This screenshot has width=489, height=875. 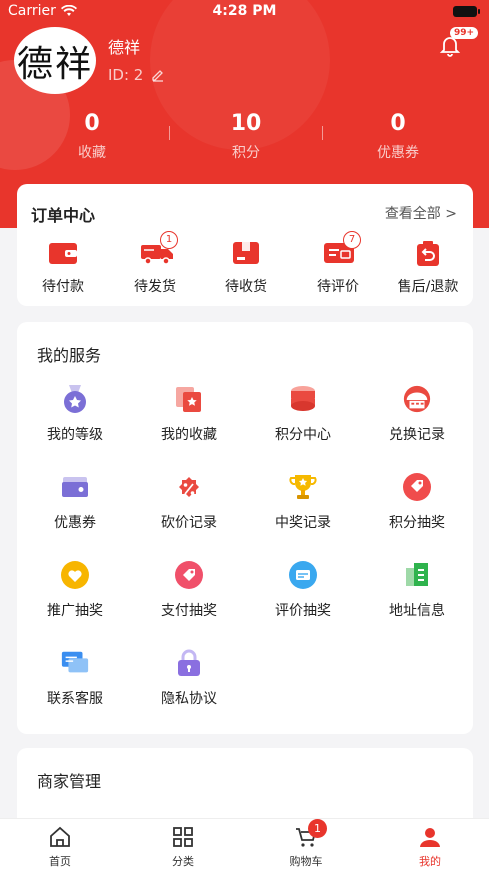 What do you see at coordinates (69, 781) in the screenshot?
I see `merchant-management-title: 商家管理` at bounding box center [69, 781].